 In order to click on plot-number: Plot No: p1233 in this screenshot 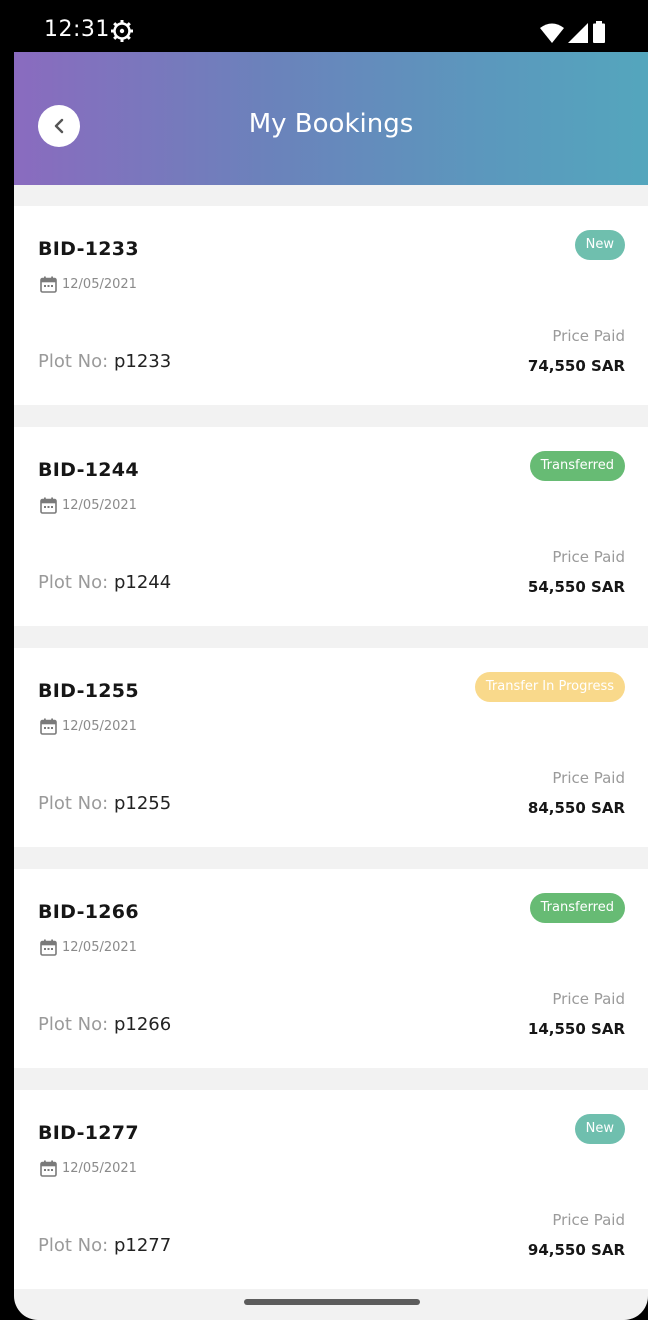, I will do `click(104, 361)`.